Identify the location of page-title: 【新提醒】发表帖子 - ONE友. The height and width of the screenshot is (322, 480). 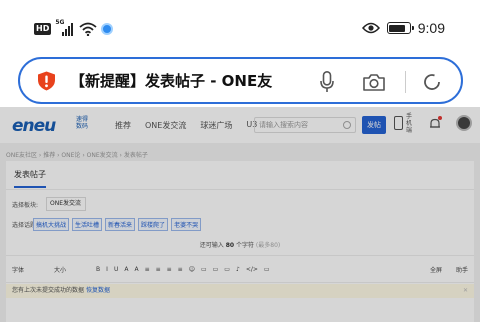
(195, 81).